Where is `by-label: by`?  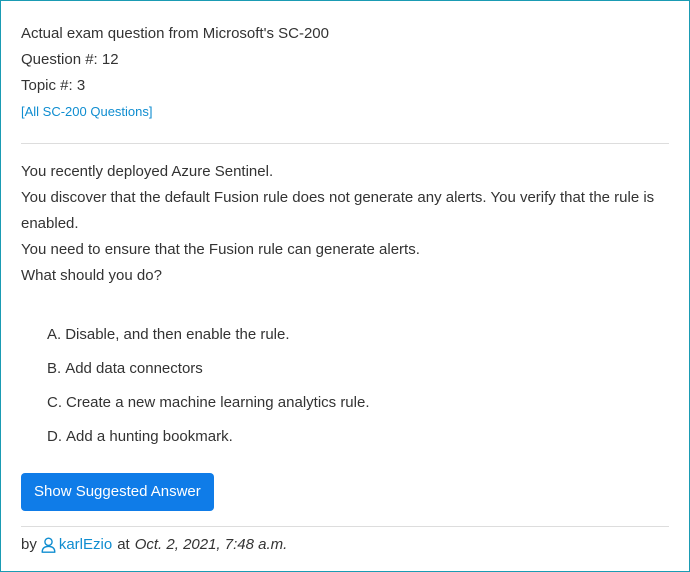 by-label: by is located at coordinates (29, 544).